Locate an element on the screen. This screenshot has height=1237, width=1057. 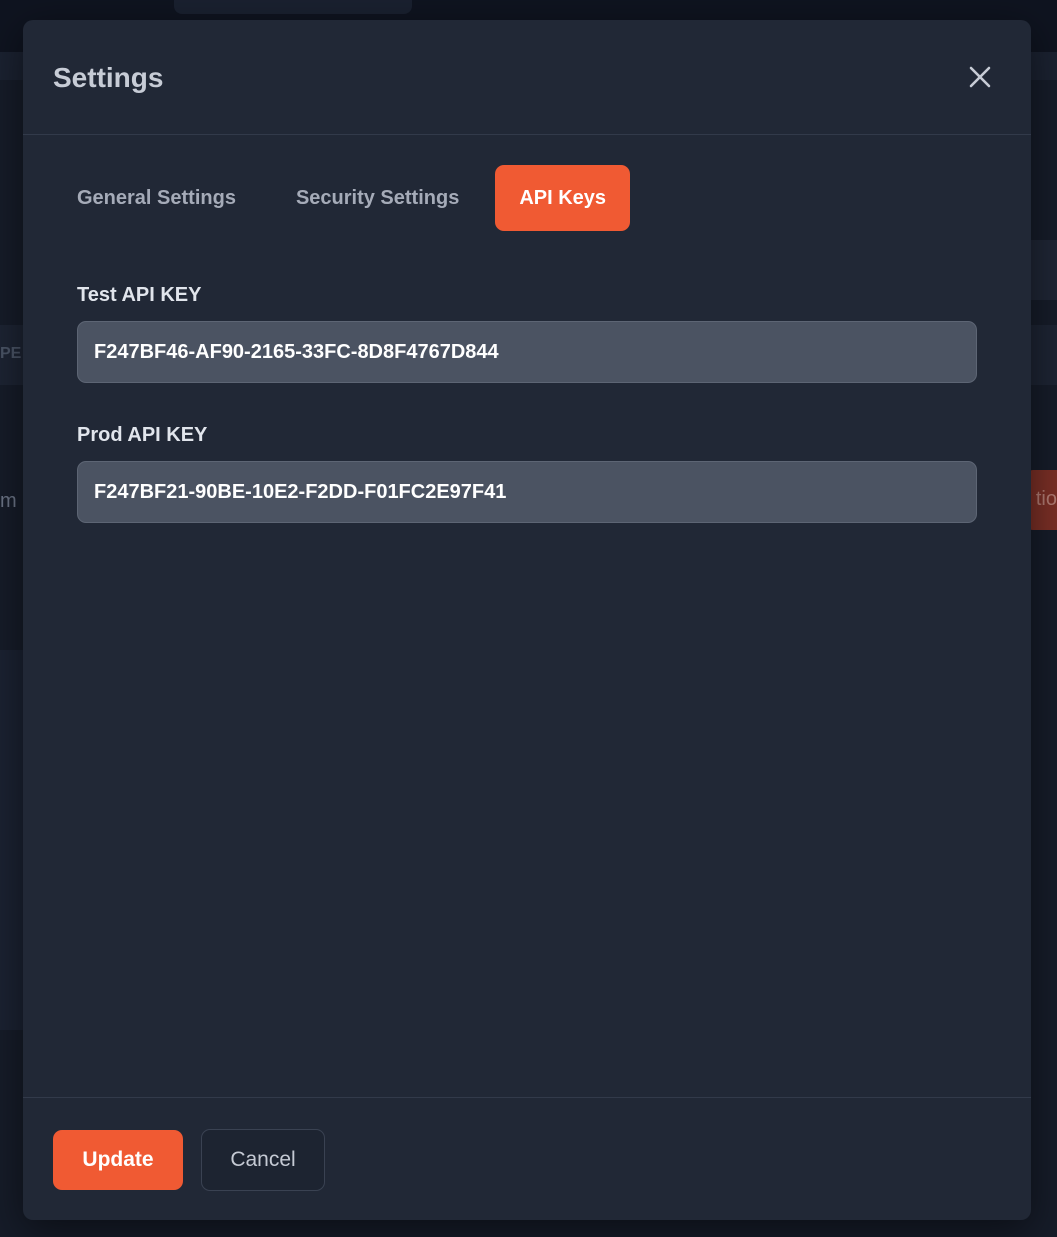
app-left-panel is located at coordinates (12, 840).